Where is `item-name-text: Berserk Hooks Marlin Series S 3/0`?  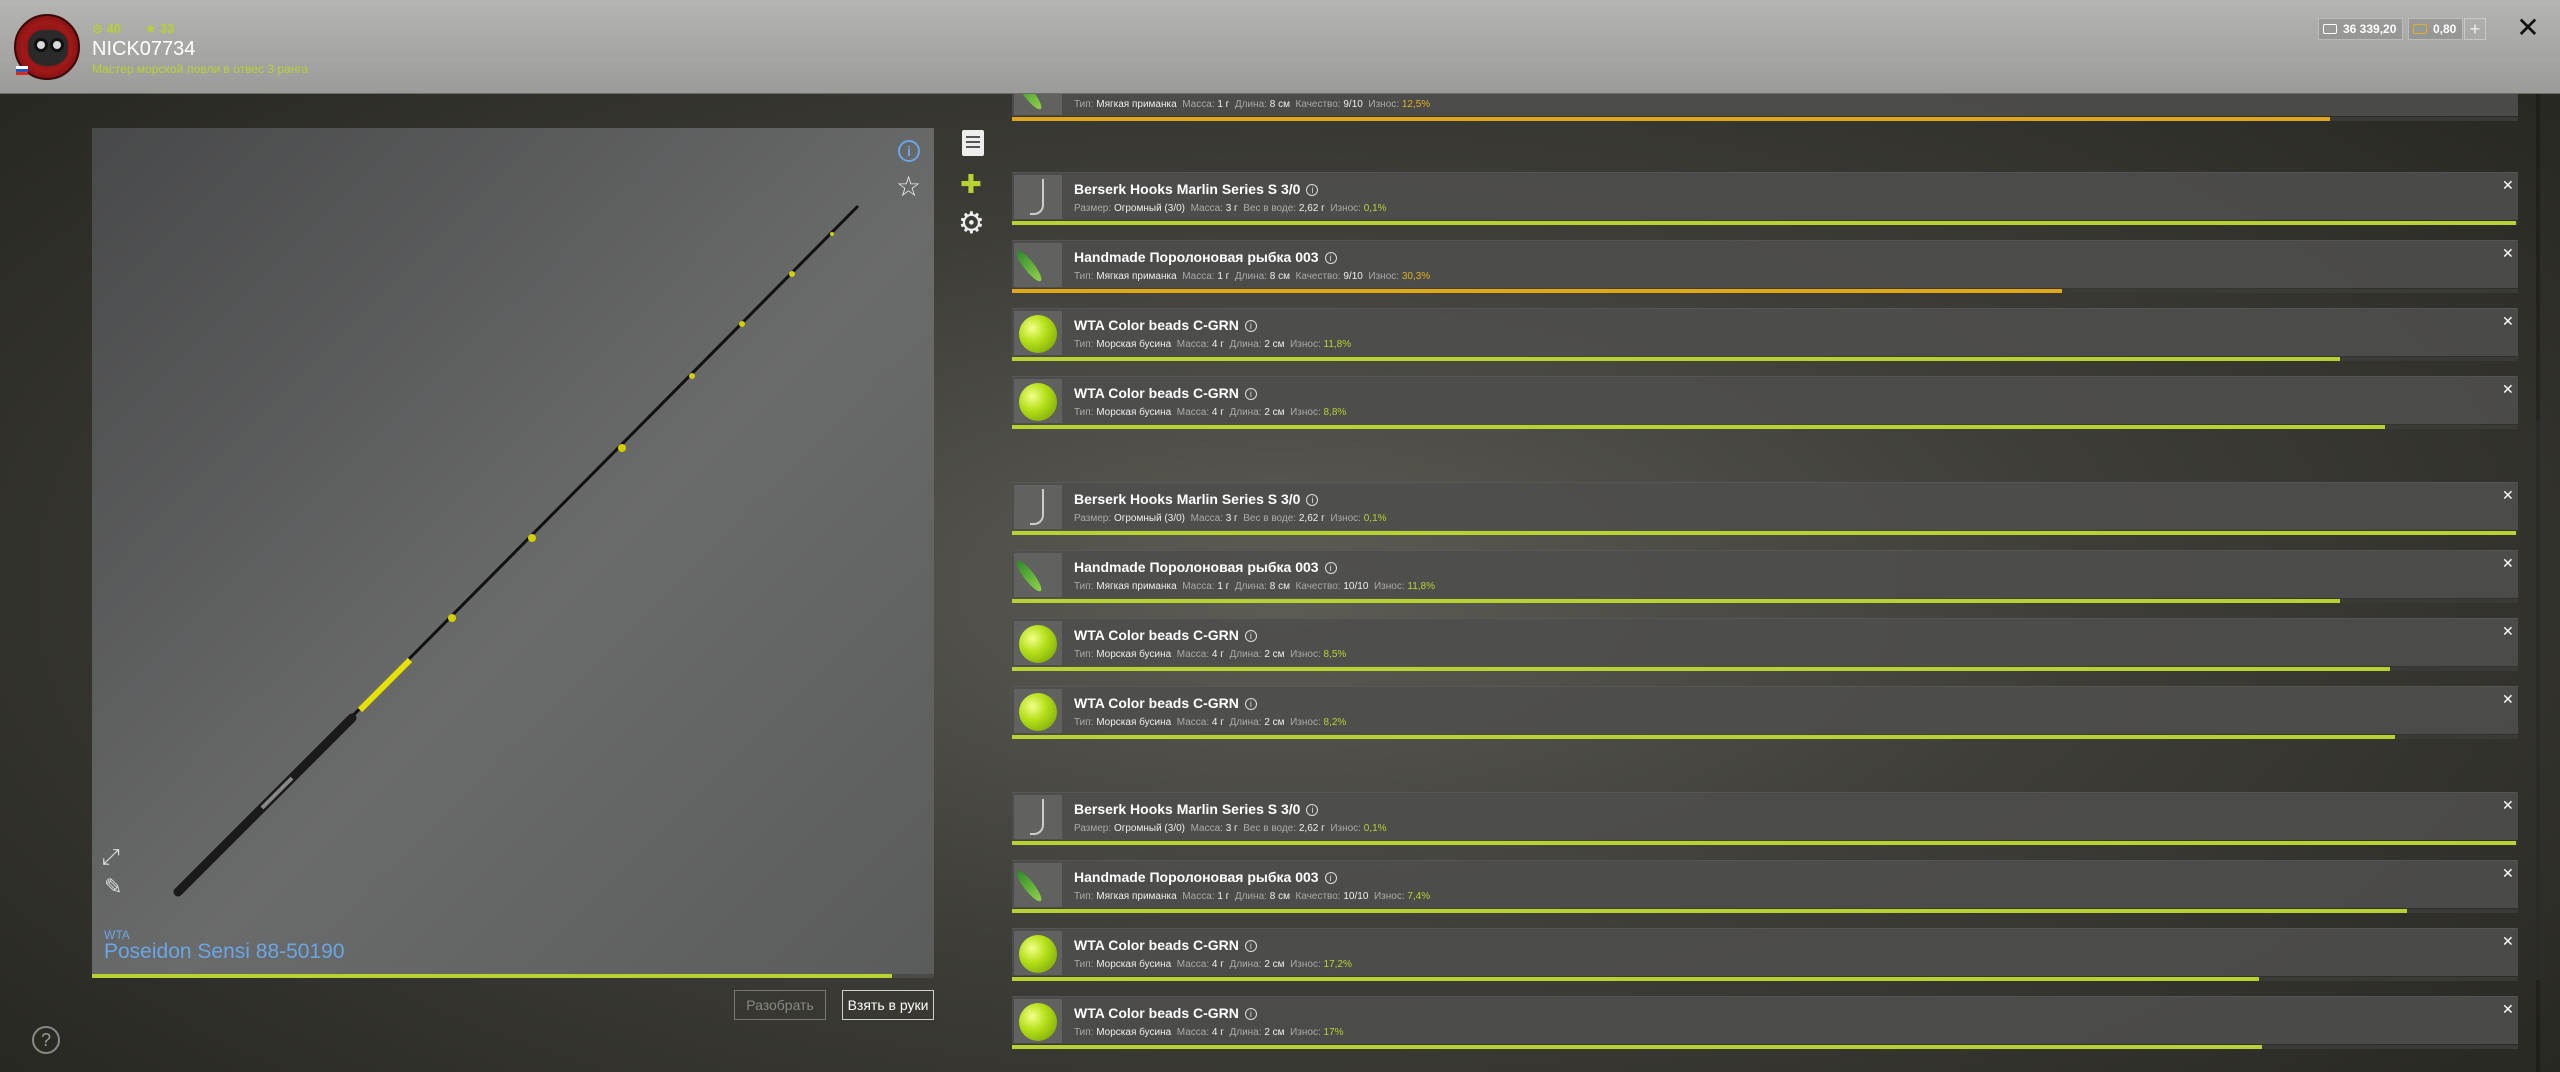
item-name-text: Berserk Hooks Marlin Series S 3/0 is located at coordinates (1187, 809).